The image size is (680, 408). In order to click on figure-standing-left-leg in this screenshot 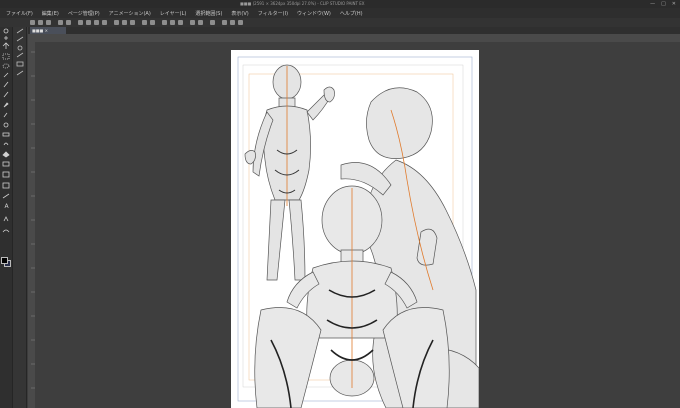, I will do `click(276, 240)`.